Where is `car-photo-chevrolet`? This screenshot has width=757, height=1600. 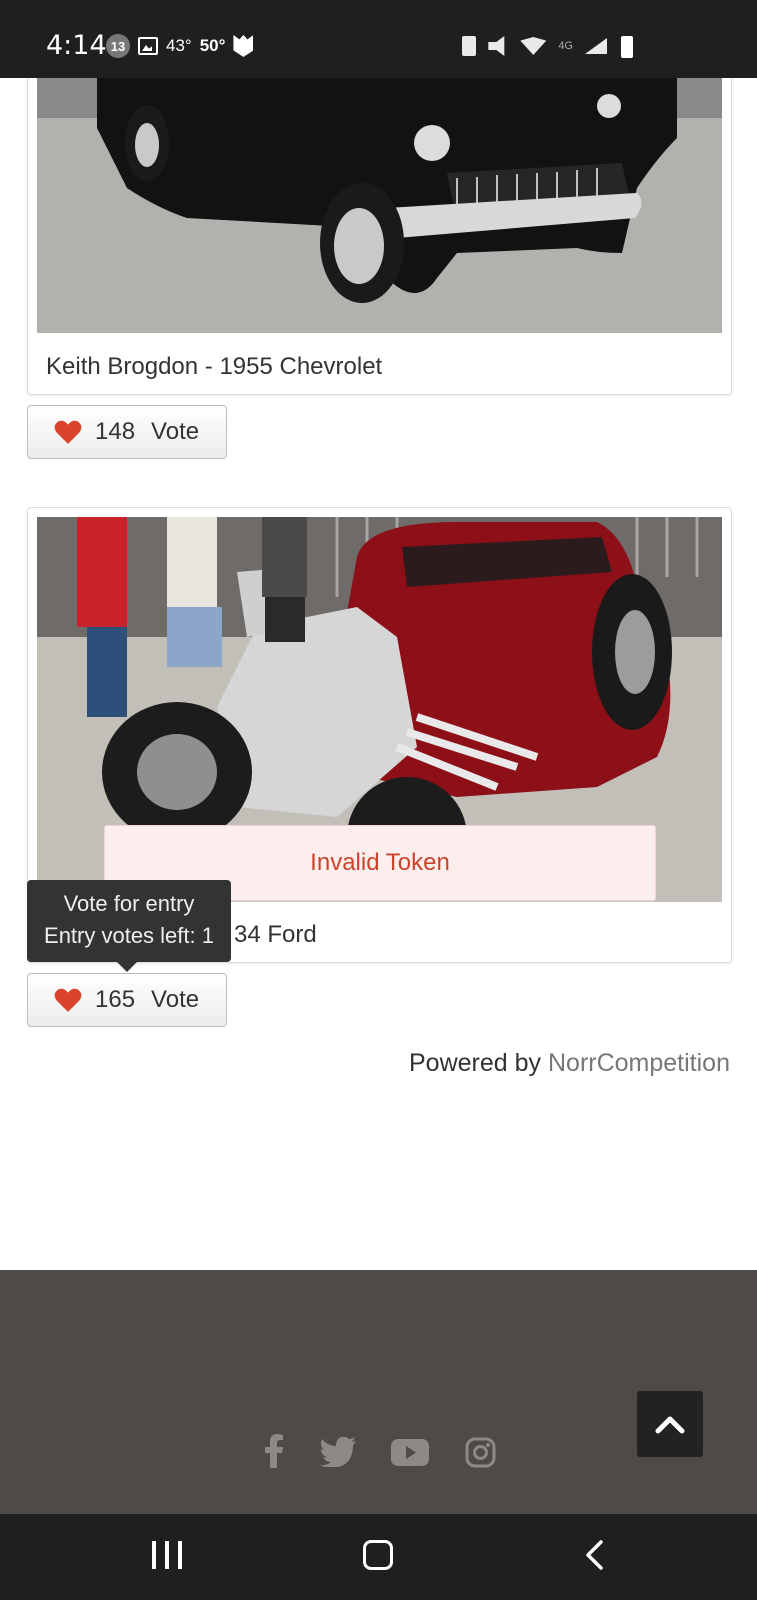 car-photo-chevrolet is located at coordinates (379, 205).